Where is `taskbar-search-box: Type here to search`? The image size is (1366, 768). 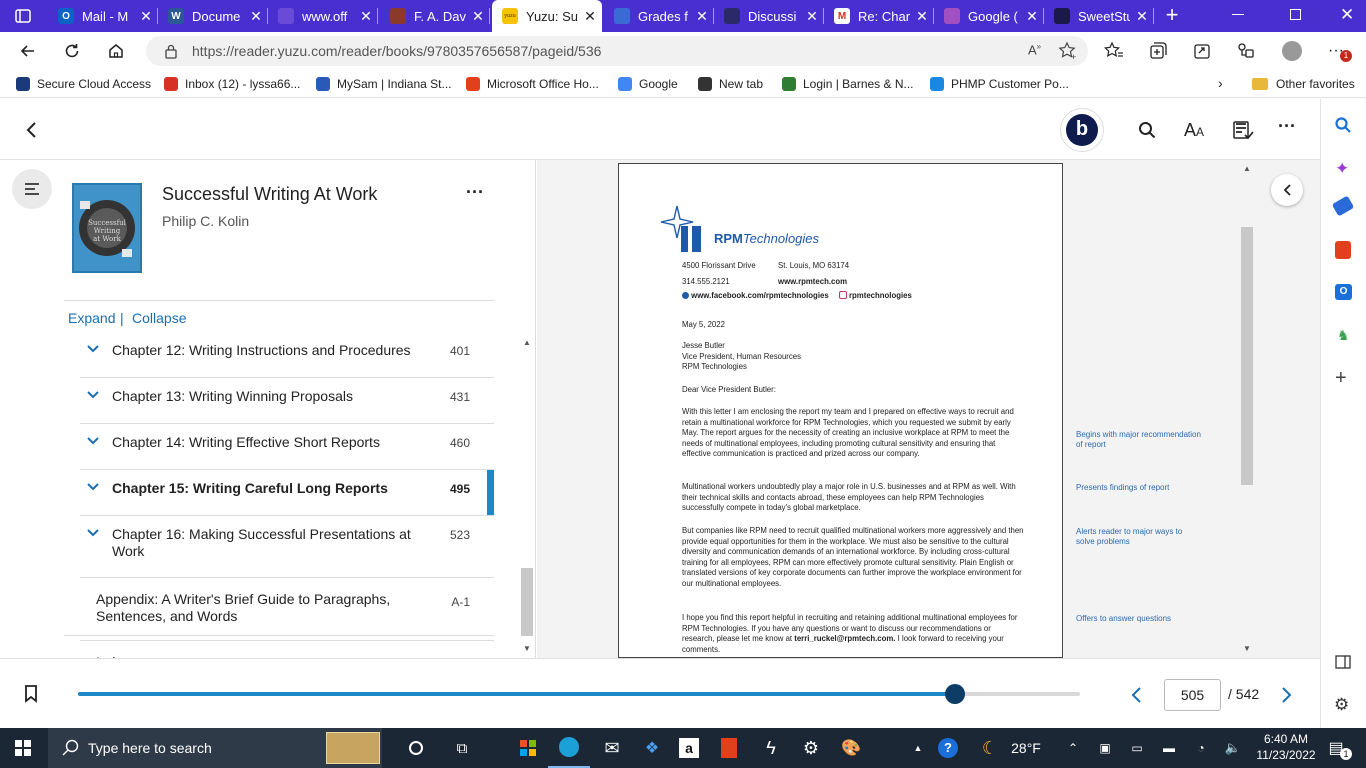
taskbar-search-box: Type here to search is located at coordinates (215, 748).